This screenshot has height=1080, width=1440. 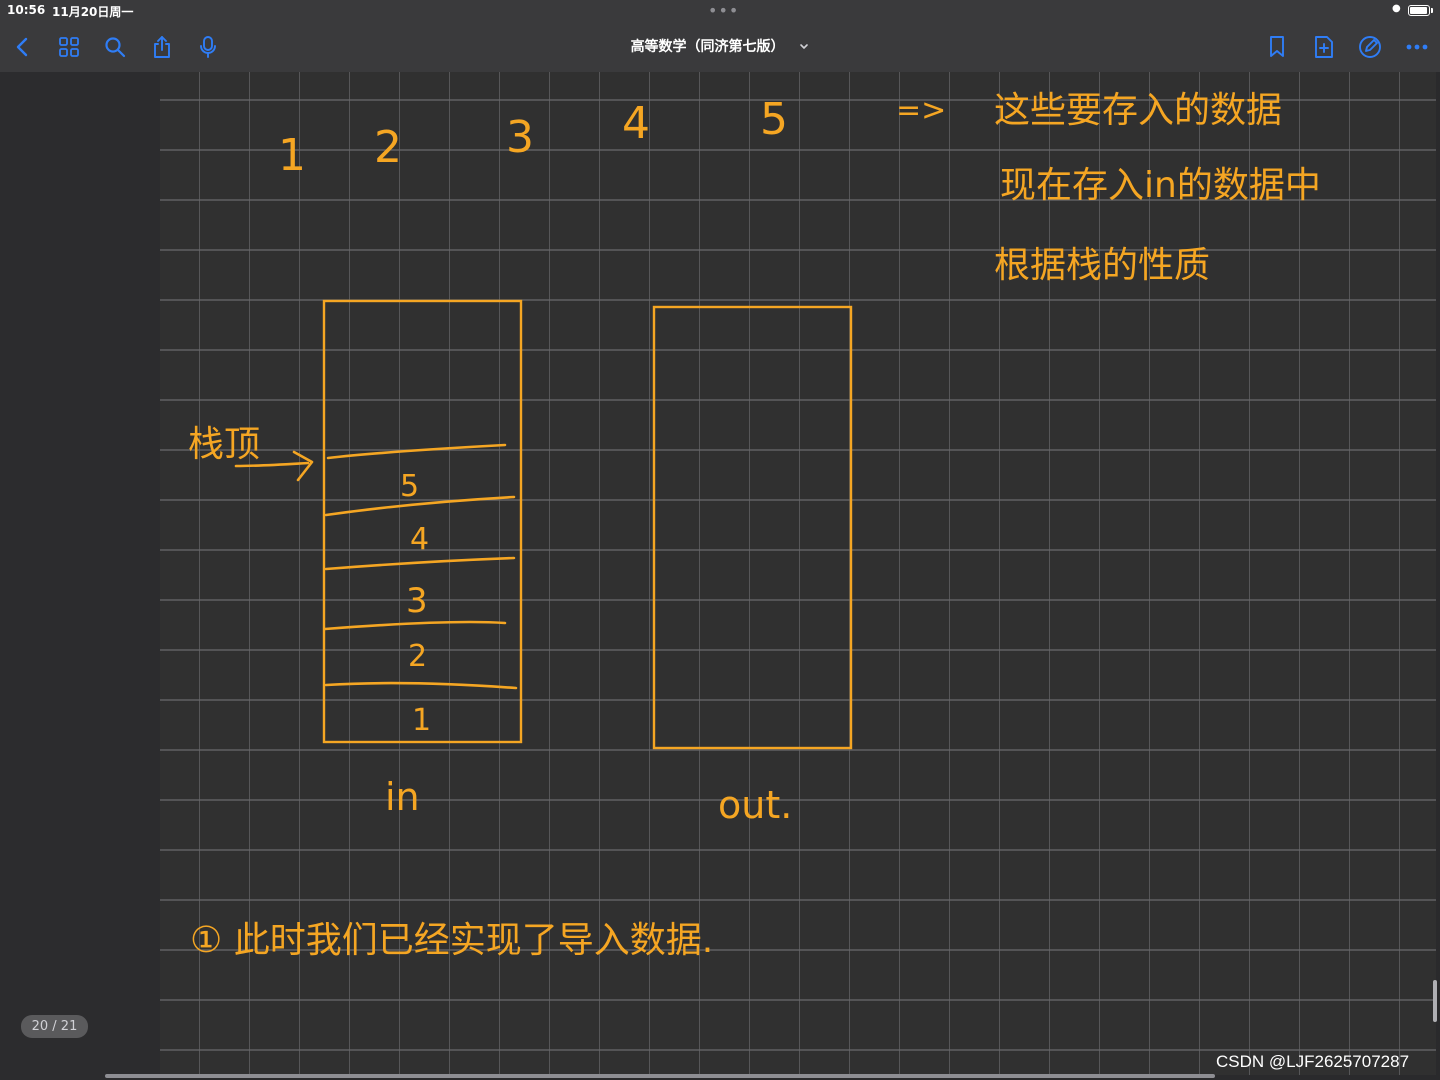 What do you see at coordinates (115, 47) in the screenshot?
I see `search-icon` at bounding box center [115, 47].